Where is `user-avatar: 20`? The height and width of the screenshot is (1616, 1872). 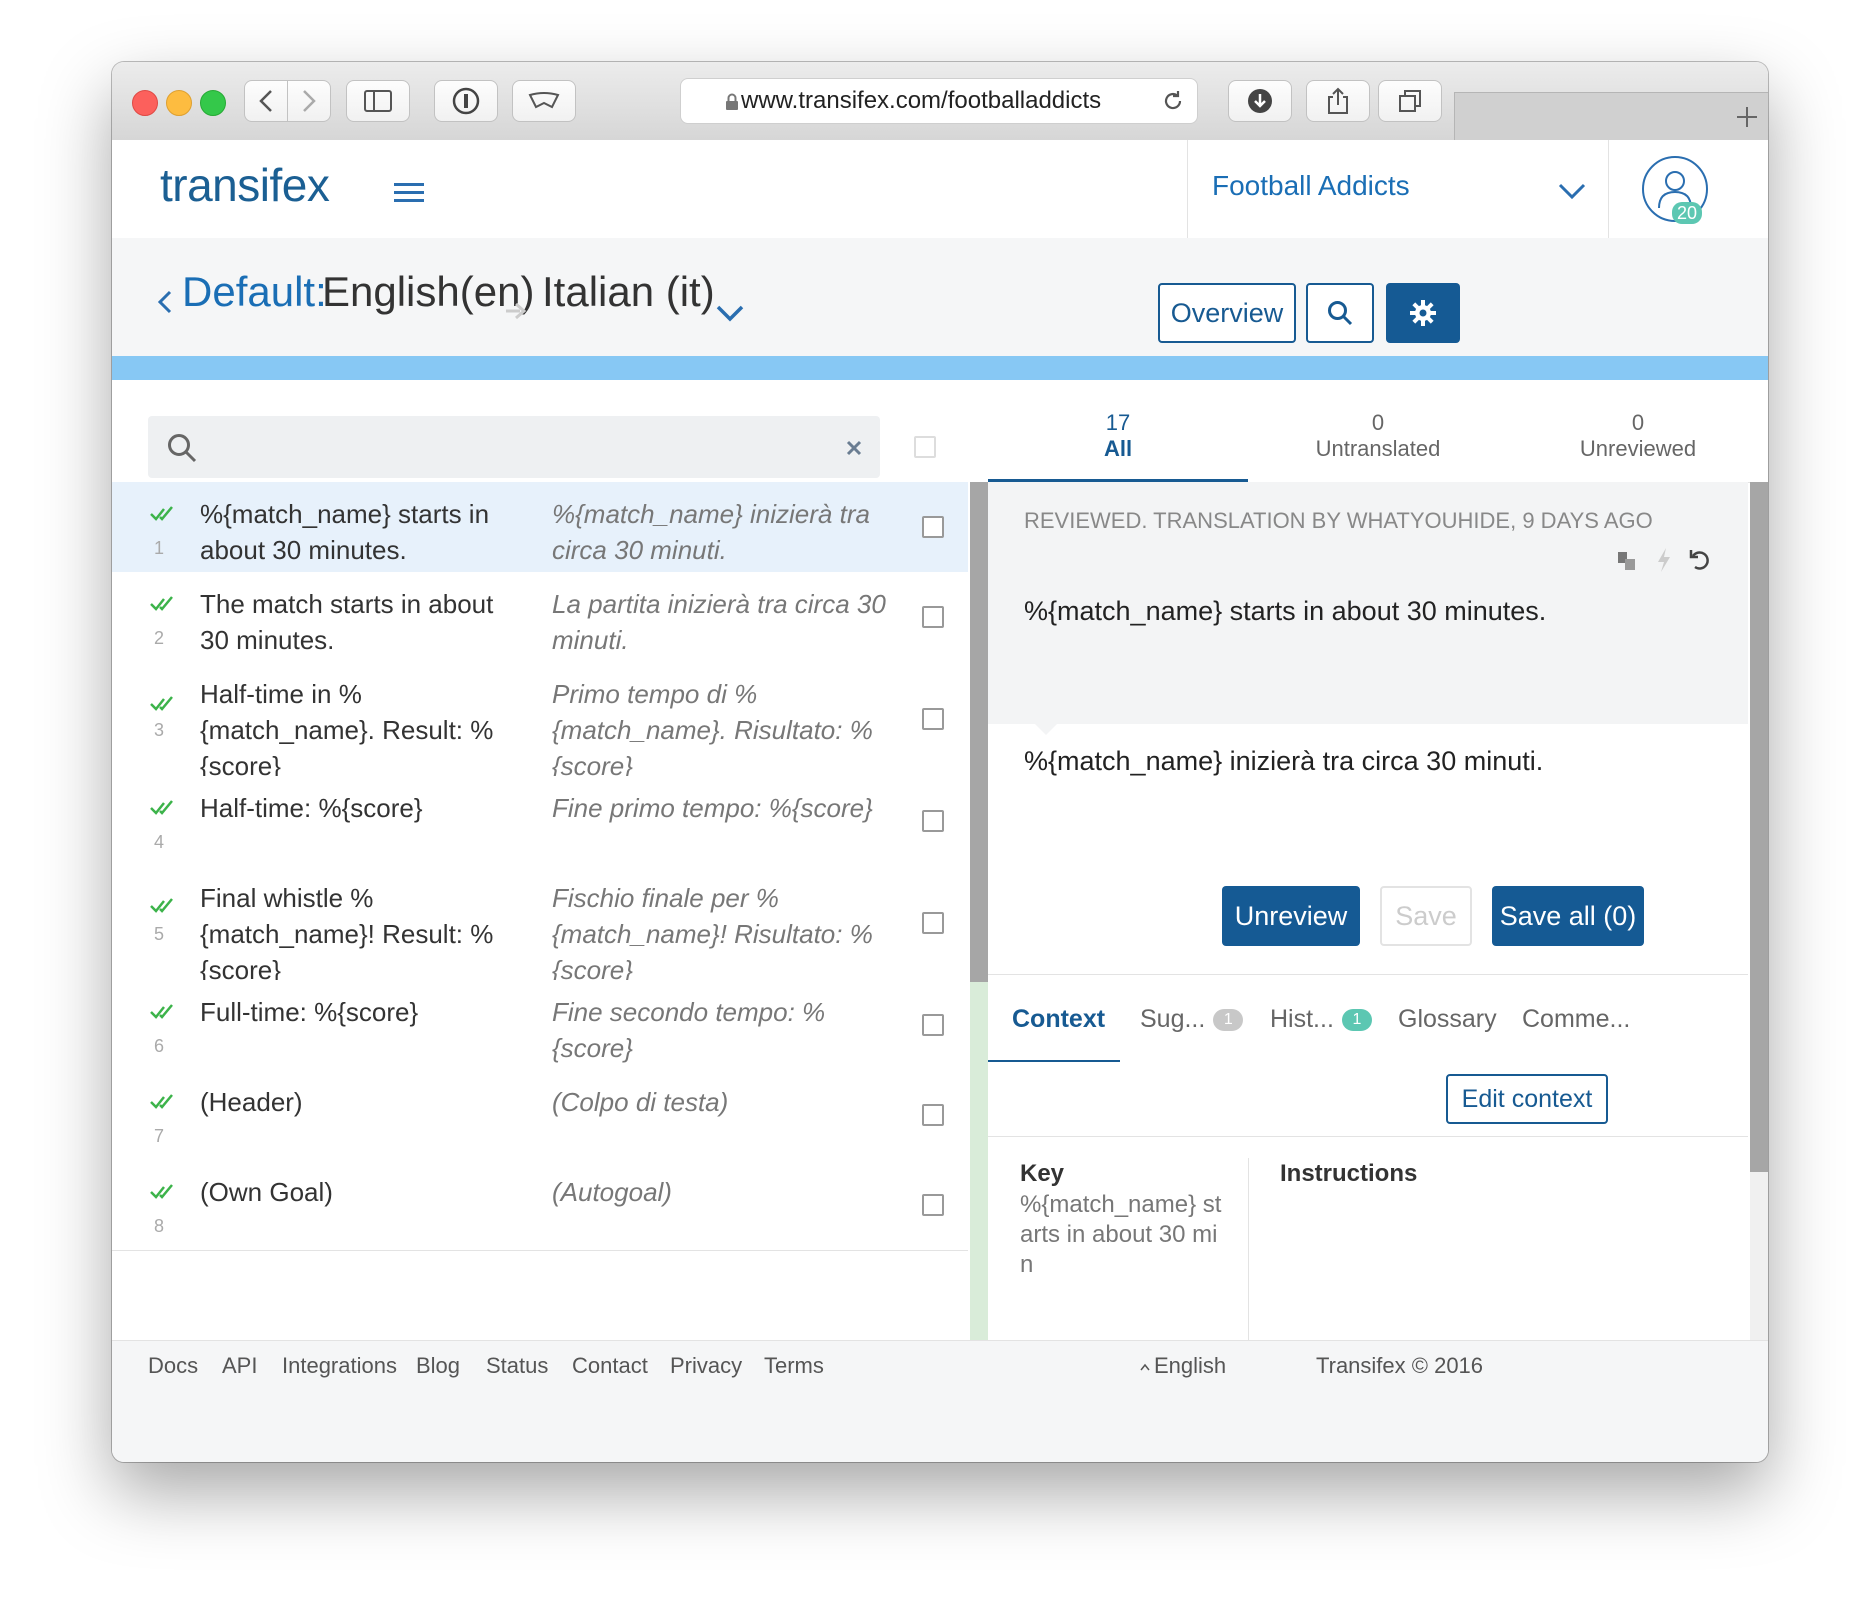
user-avatar: 20 is located at coordinates (1675, 190).